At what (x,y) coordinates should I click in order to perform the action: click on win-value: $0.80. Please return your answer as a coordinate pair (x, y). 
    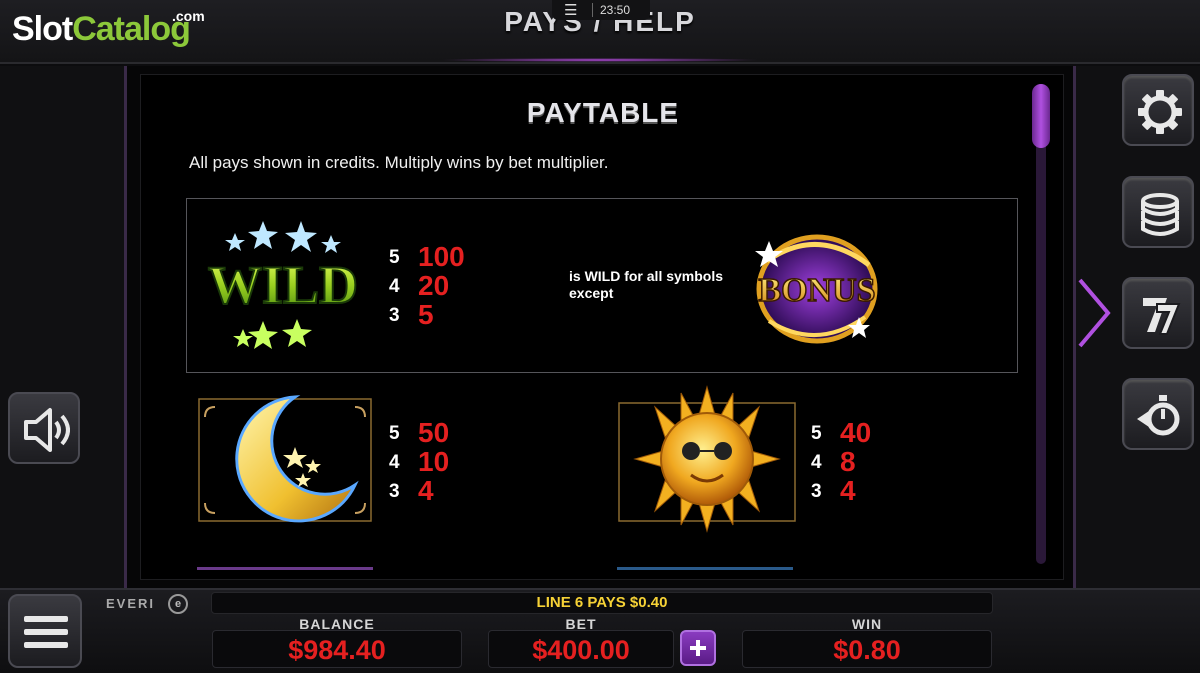
    Looking at the image, I should click on (867, 649).